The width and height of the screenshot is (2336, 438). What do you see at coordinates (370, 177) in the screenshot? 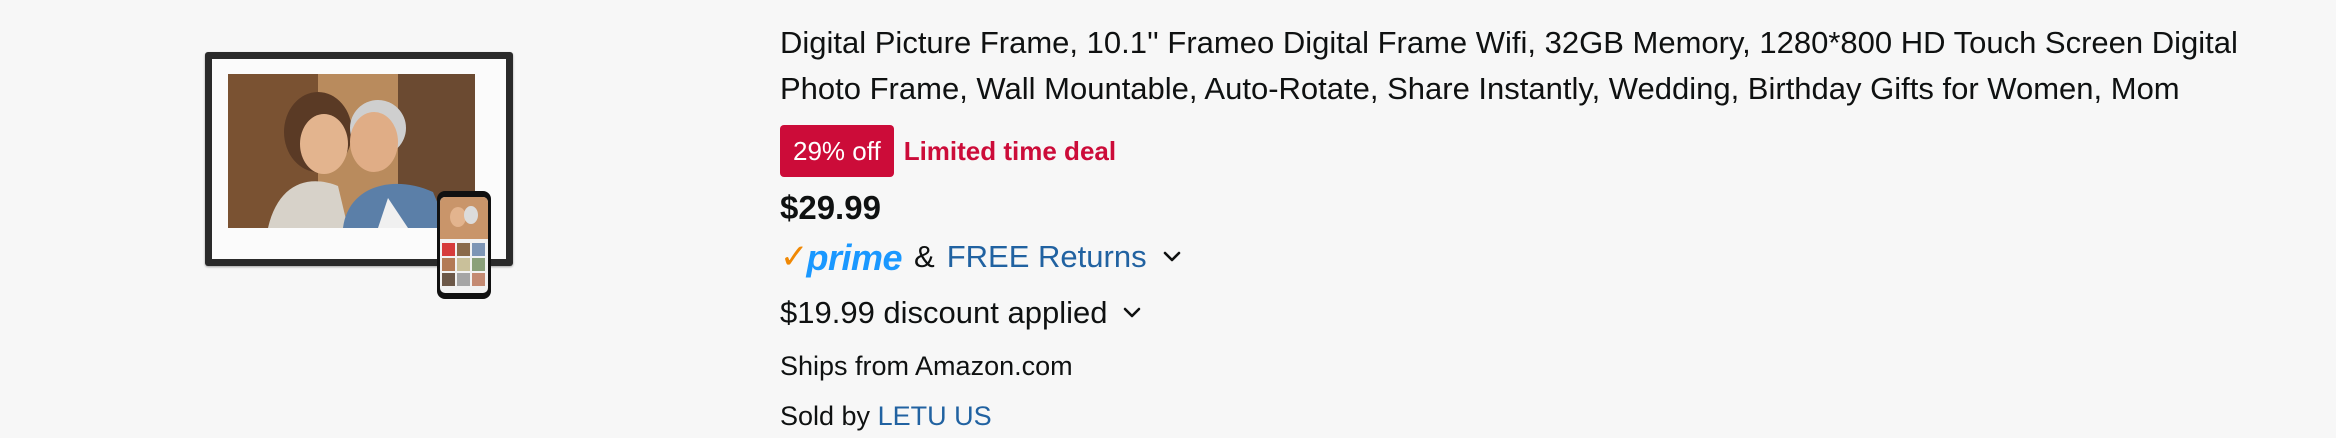
I see `product-image` at bounding box center [370, 177].